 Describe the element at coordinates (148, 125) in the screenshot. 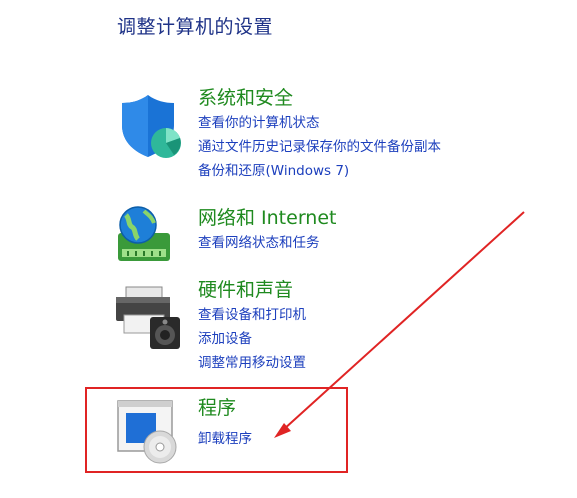

I see `shield-icon` at that location.